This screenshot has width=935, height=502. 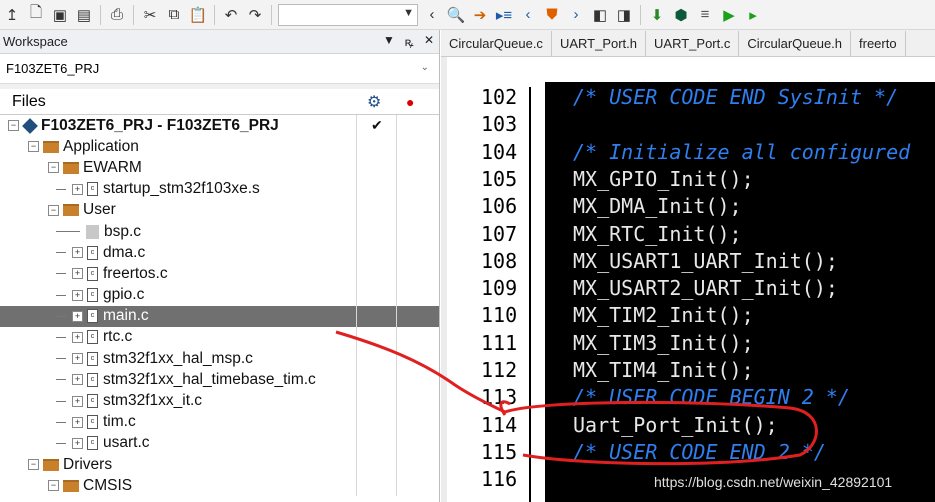 What do you see at coordinates (374, 102) in the screenshot?
I see `gear-icon: ⚙` at bounding box center [374, 102].